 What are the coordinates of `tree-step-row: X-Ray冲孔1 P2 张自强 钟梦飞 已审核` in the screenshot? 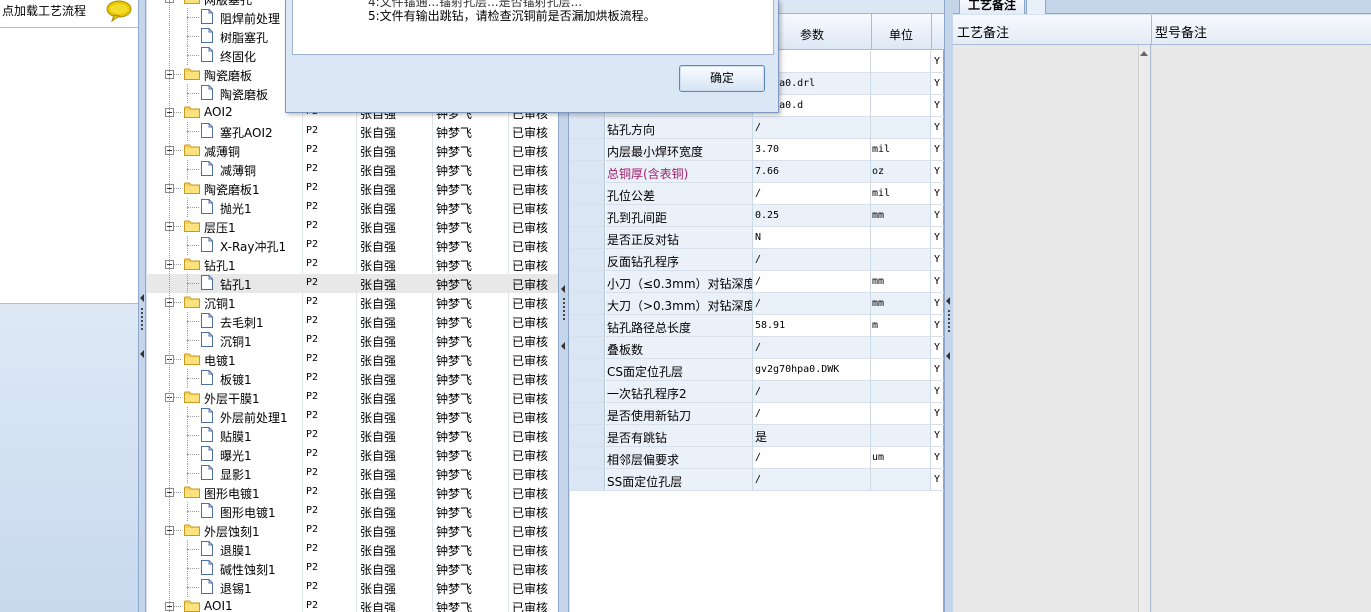 It's located at (352, 245).